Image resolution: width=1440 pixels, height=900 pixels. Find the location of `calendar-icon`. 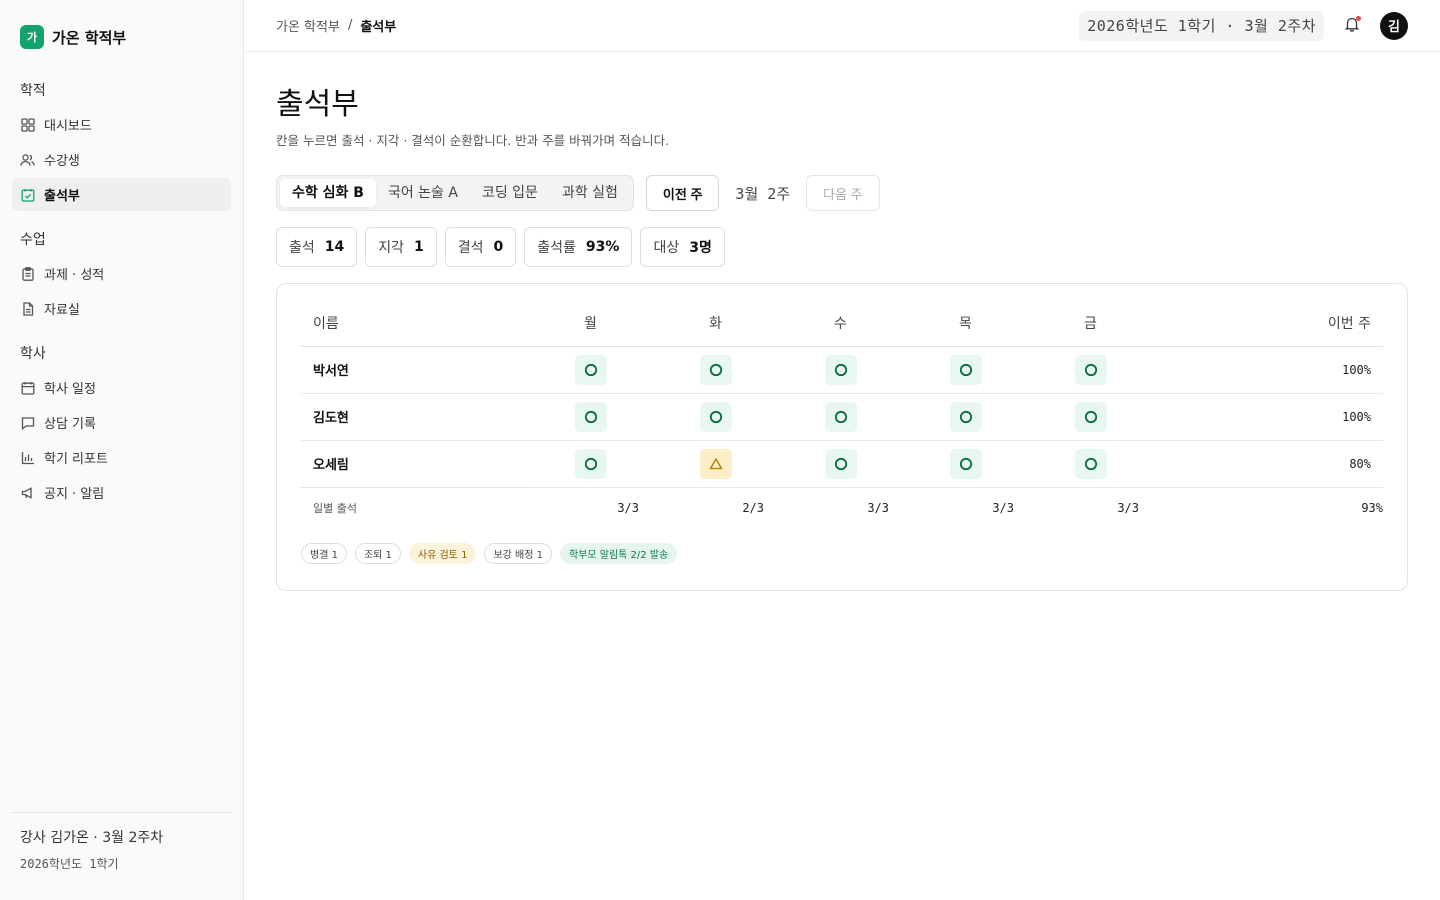

calendar-icon is located at coordinates (27, 387).